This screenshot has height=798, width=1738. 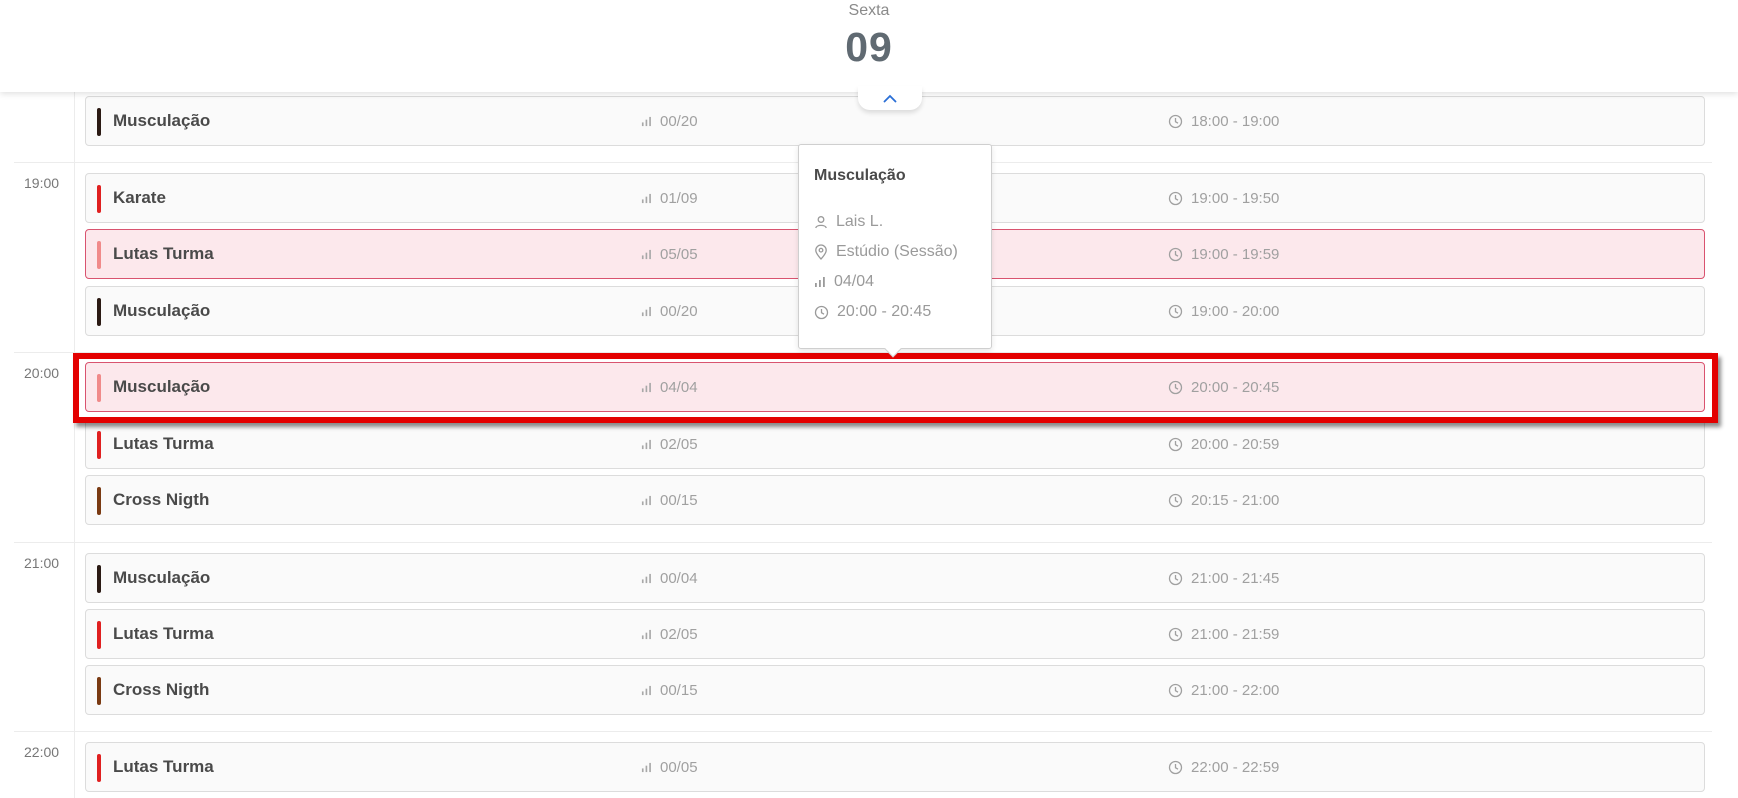 I want to click on class-time: 19:00 - 19:59, so click(x=1223, y=254).